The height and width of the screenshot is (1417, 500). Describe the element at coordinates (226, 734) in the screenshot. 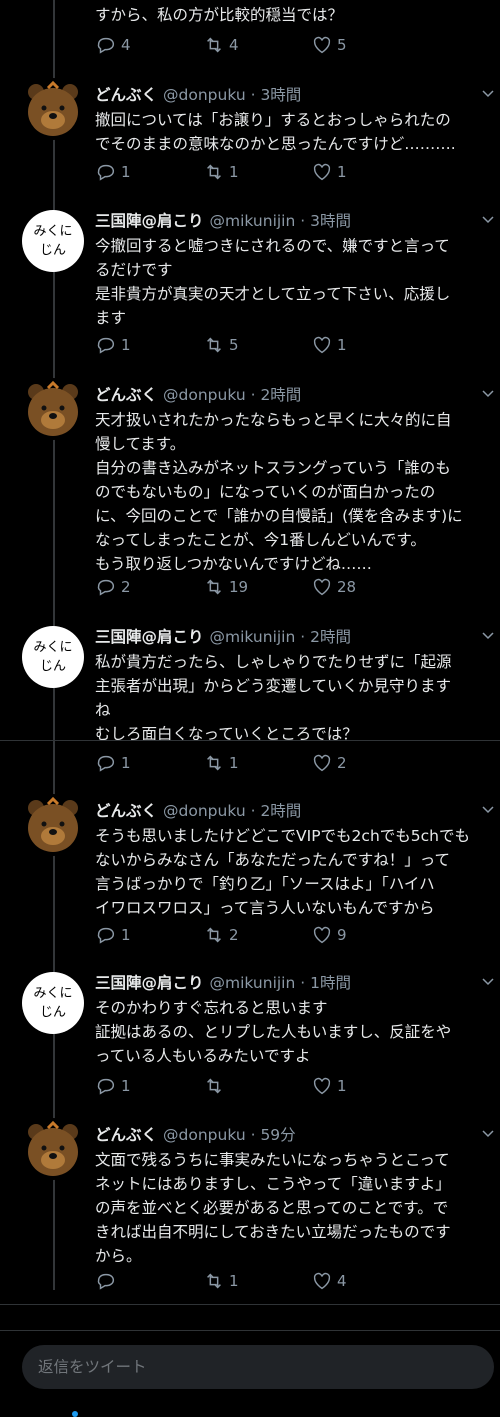

I see `tweet-text-line: むしろ面白くなっていくところでは？` at that location.